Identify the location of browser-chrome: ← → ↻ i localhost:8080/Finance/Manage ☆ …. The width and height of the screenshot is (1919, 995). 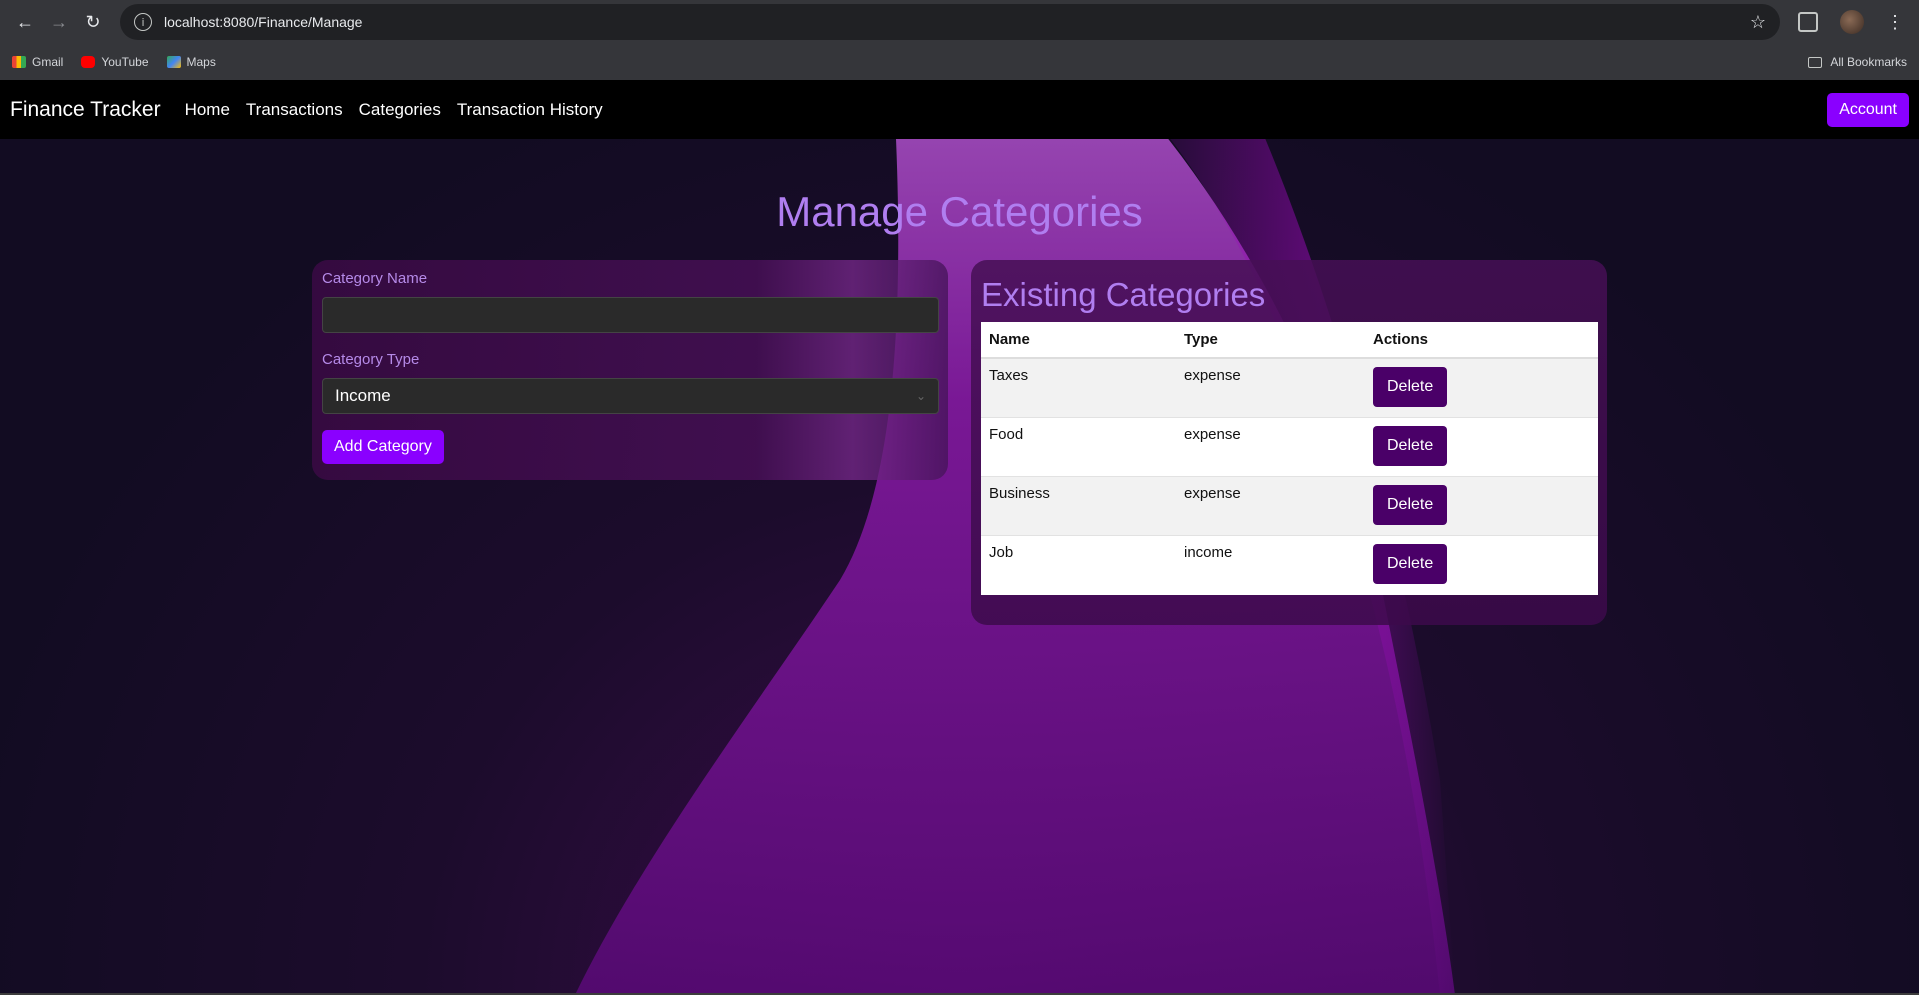
(959, 40).